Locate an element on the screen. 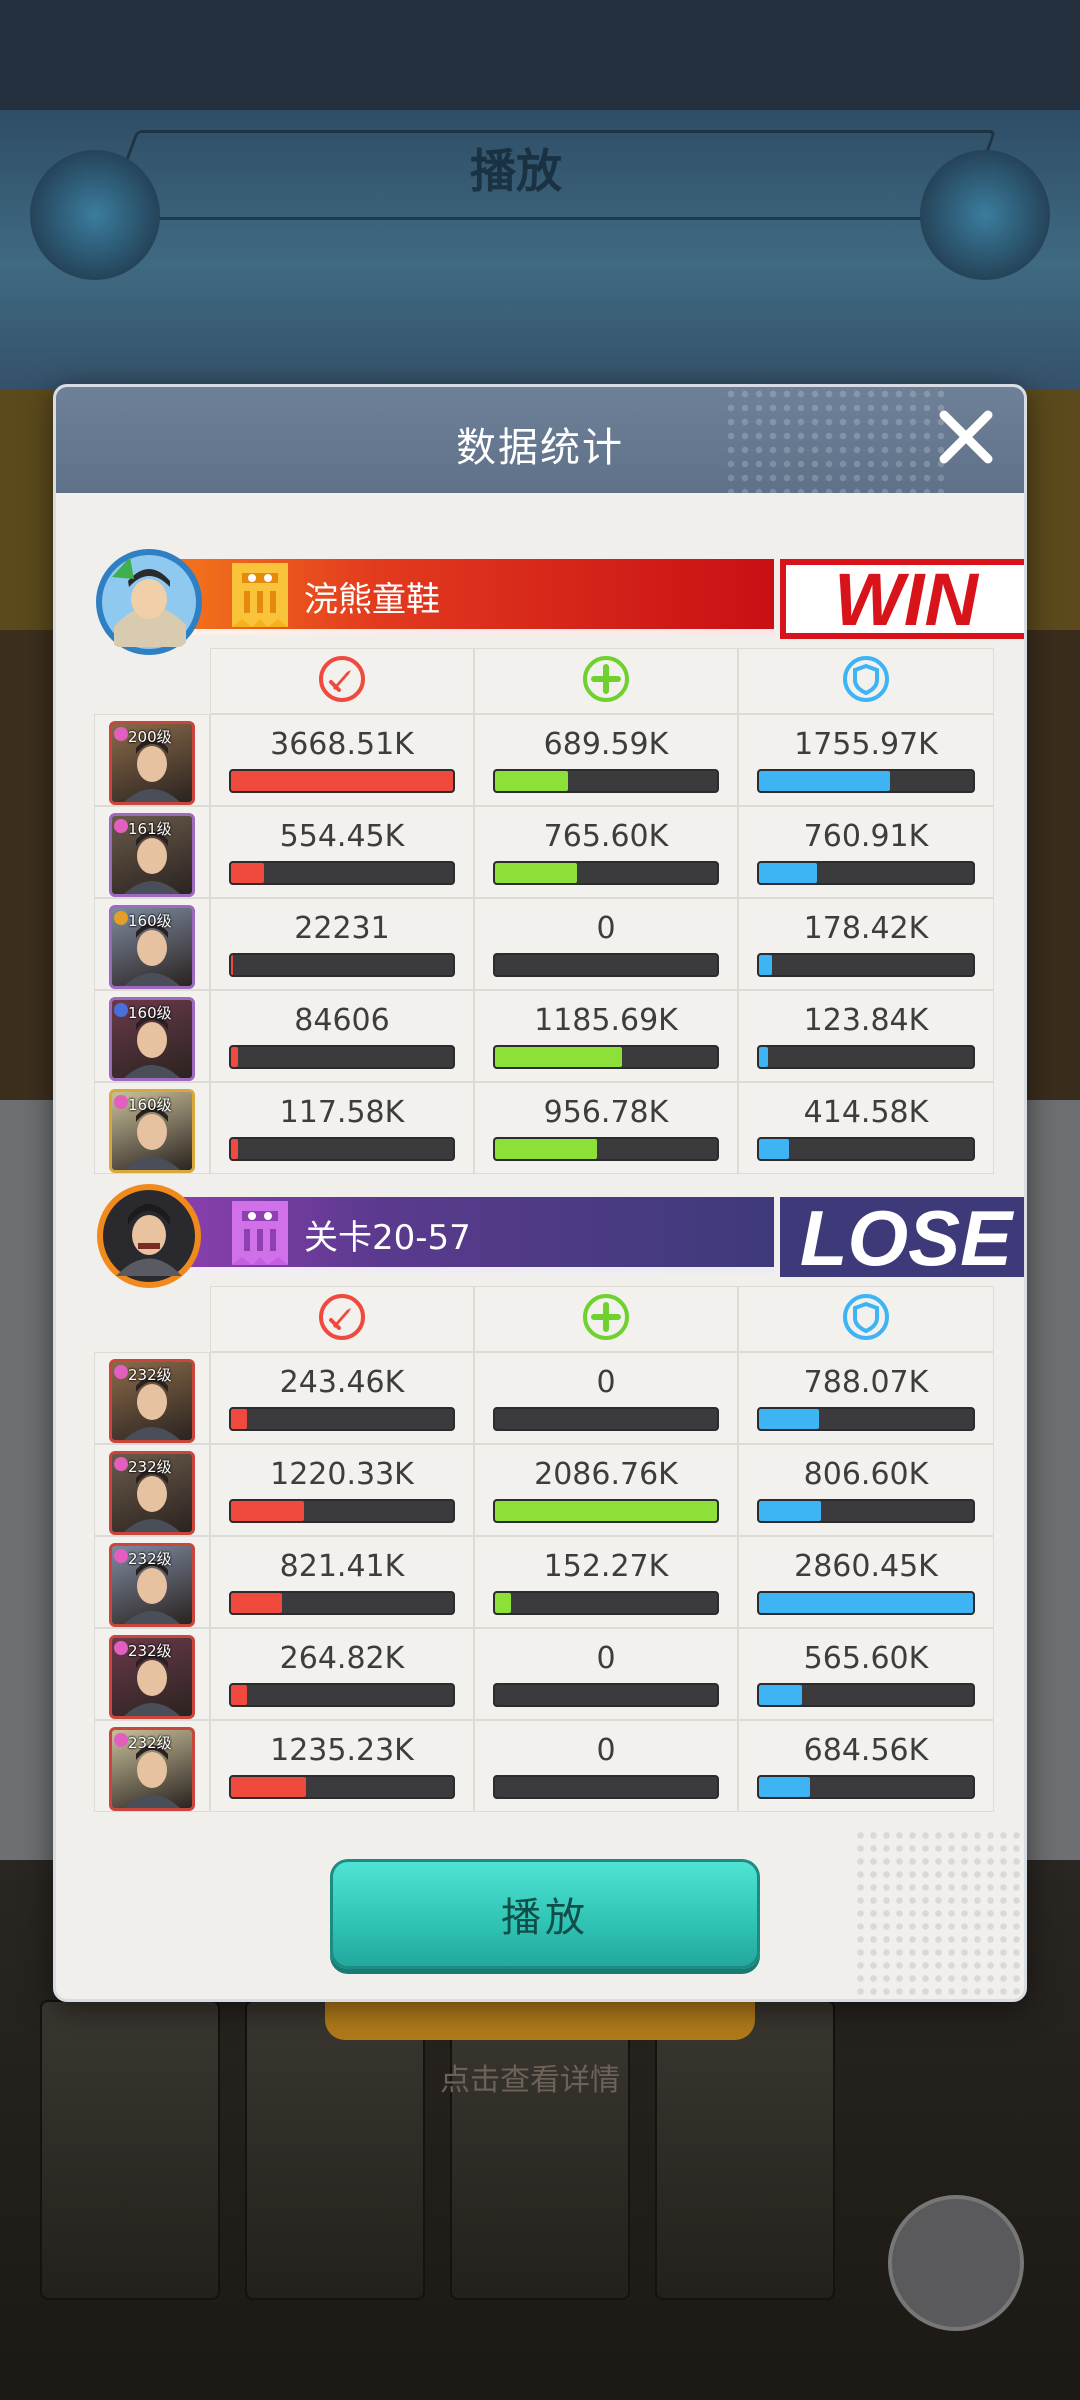 This screenshot has width=1080, height=2400. damage-value: 1220.33K is located at coordinates (342, 1474).